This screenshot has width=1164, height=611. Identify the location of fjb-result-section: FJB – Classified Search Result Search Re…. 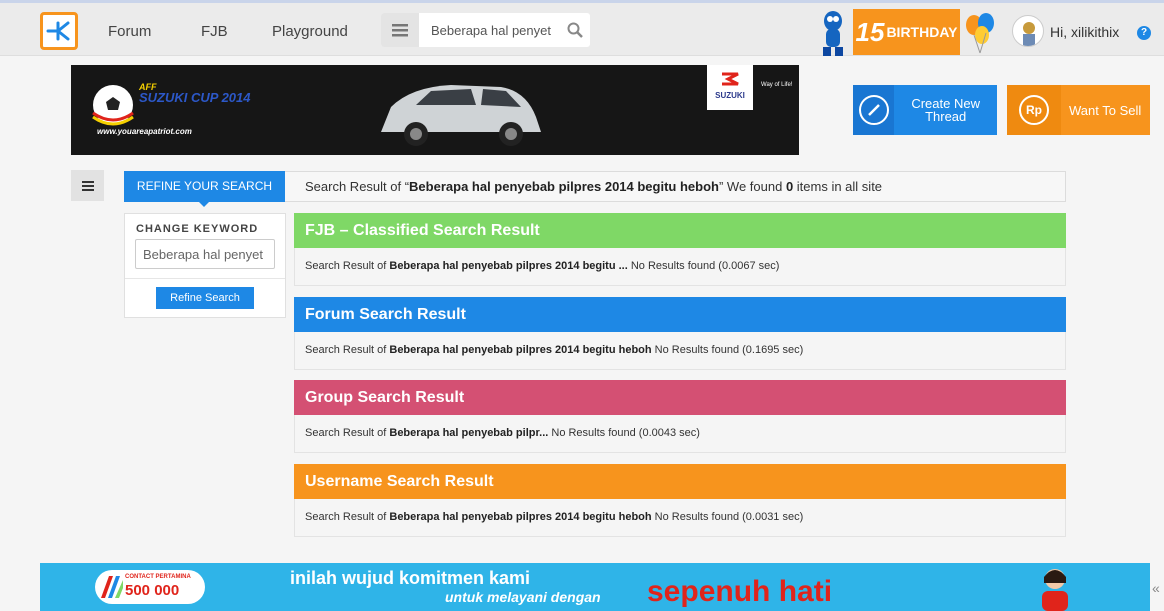
(680, 249).